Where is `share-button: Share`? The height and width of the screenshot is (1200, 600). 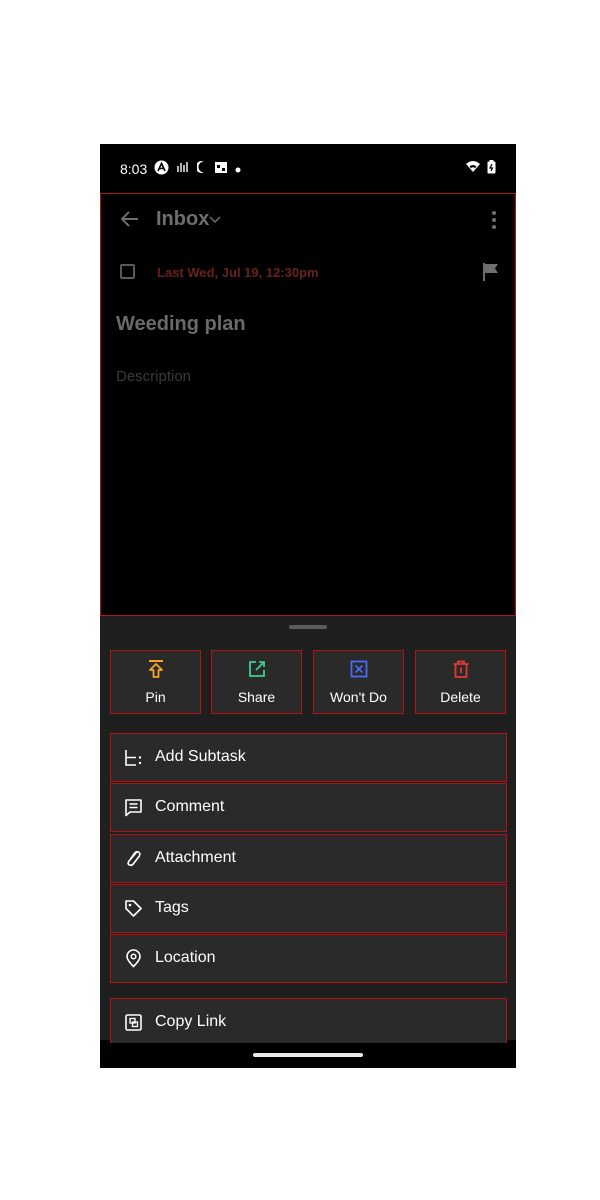
share-button: Share is located at coordinates (256, 682).